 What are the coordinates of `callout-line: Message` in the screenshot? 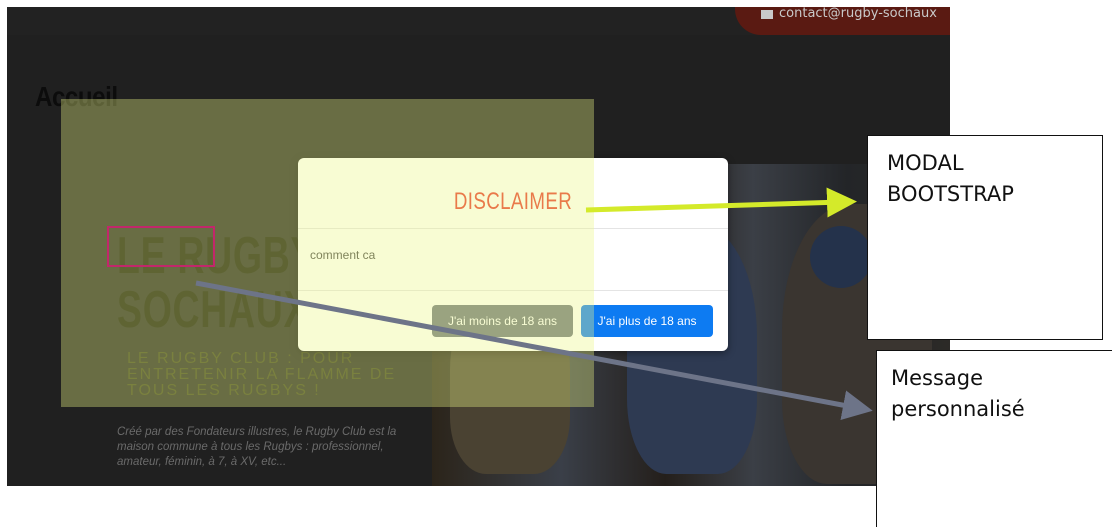 It's located at (937, 378).